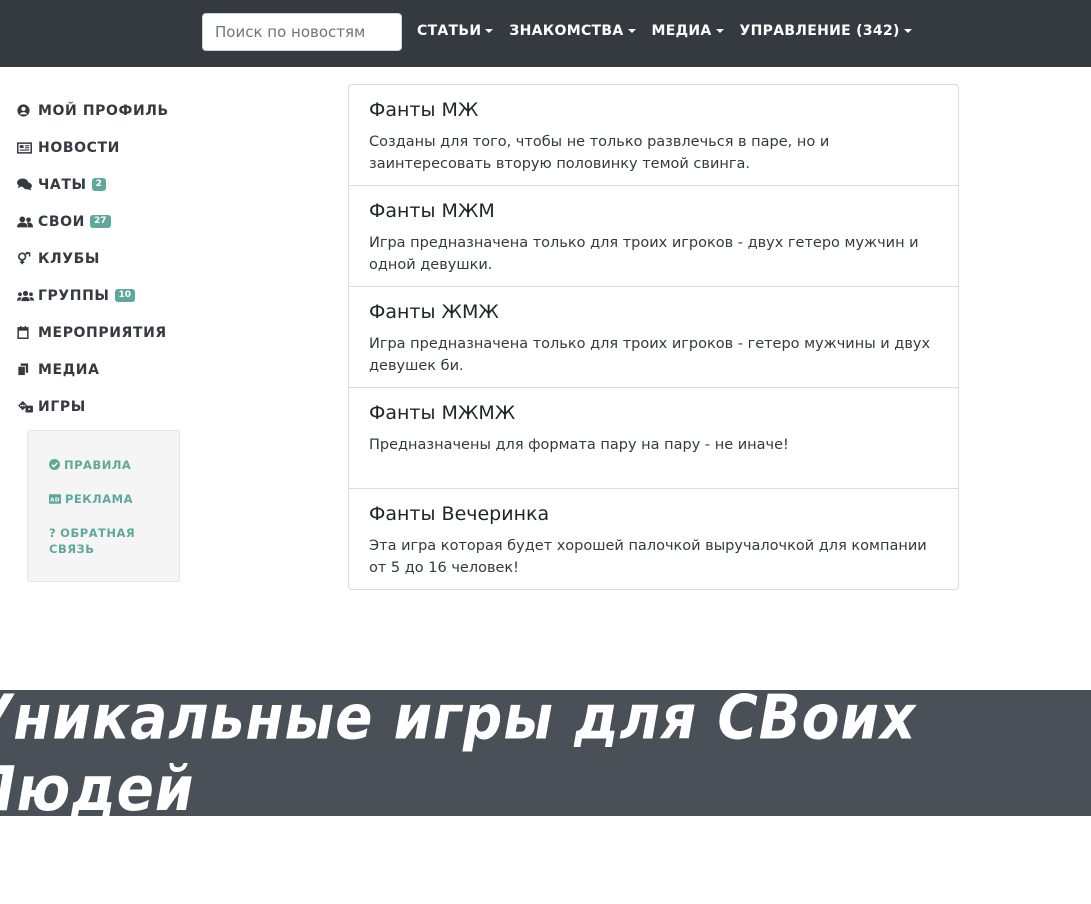 This screenshot has width=1091, height=904. I want to click on nav-articles: СТАТЬИ, so click(455, 31).